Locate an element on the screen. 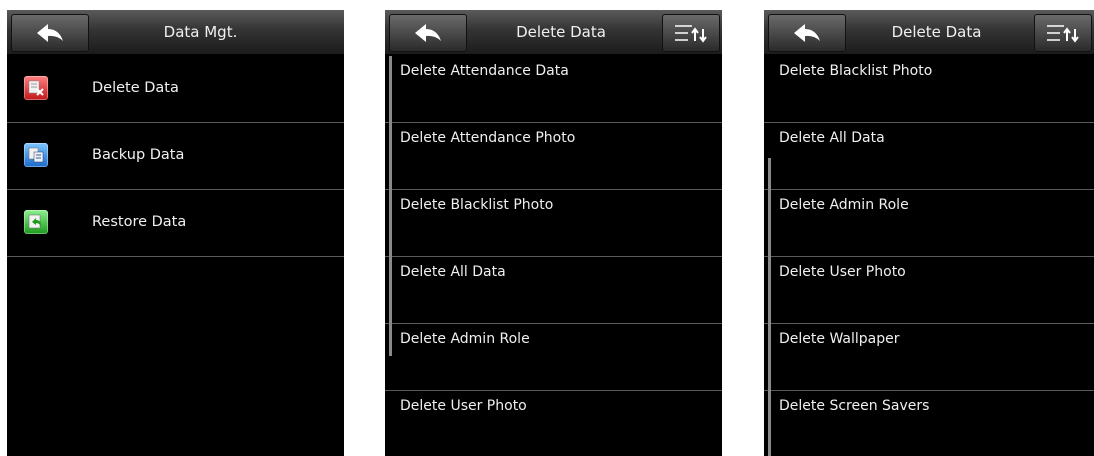  menu-item-backup-data: Backup Data is located at coordinates (175, 156).